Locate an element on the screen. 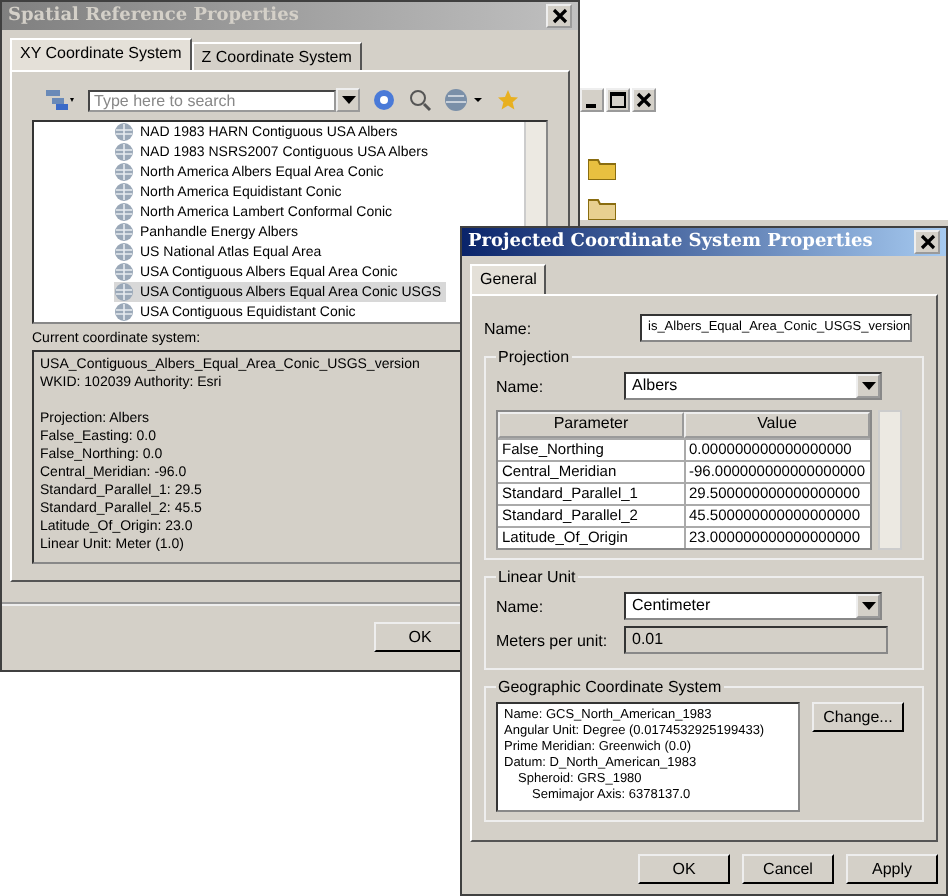  window-title: Projected Coordinate System Properties is located at coordinates (670, 242).